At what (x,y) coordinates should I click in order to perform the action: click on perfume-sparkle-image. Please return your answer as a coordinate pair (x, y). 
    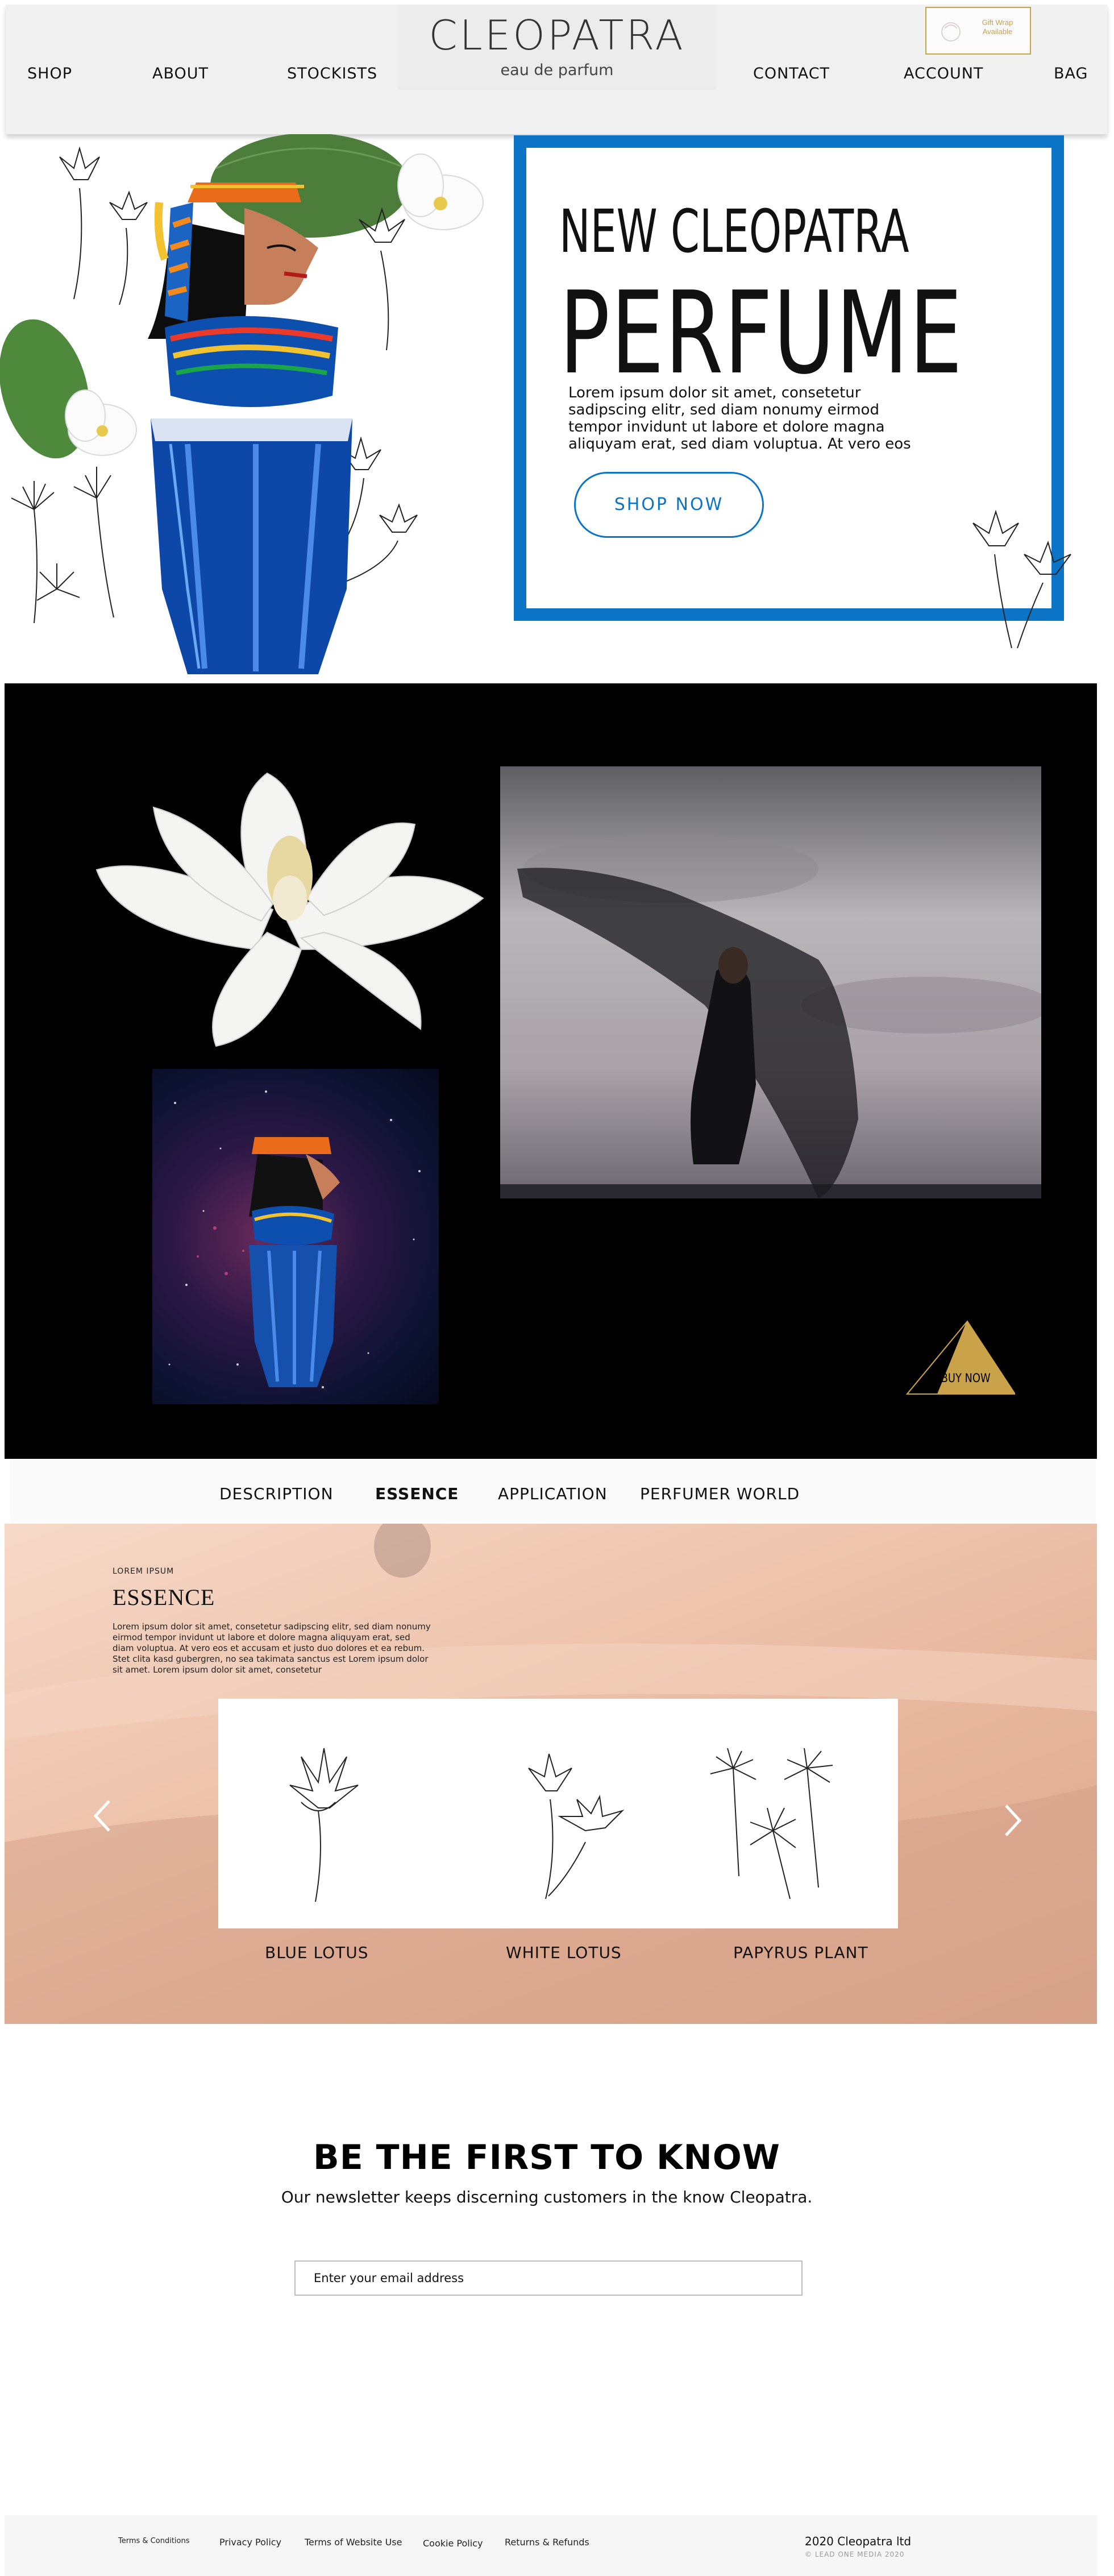
    Looking at the image, I should click on (296, 1236).